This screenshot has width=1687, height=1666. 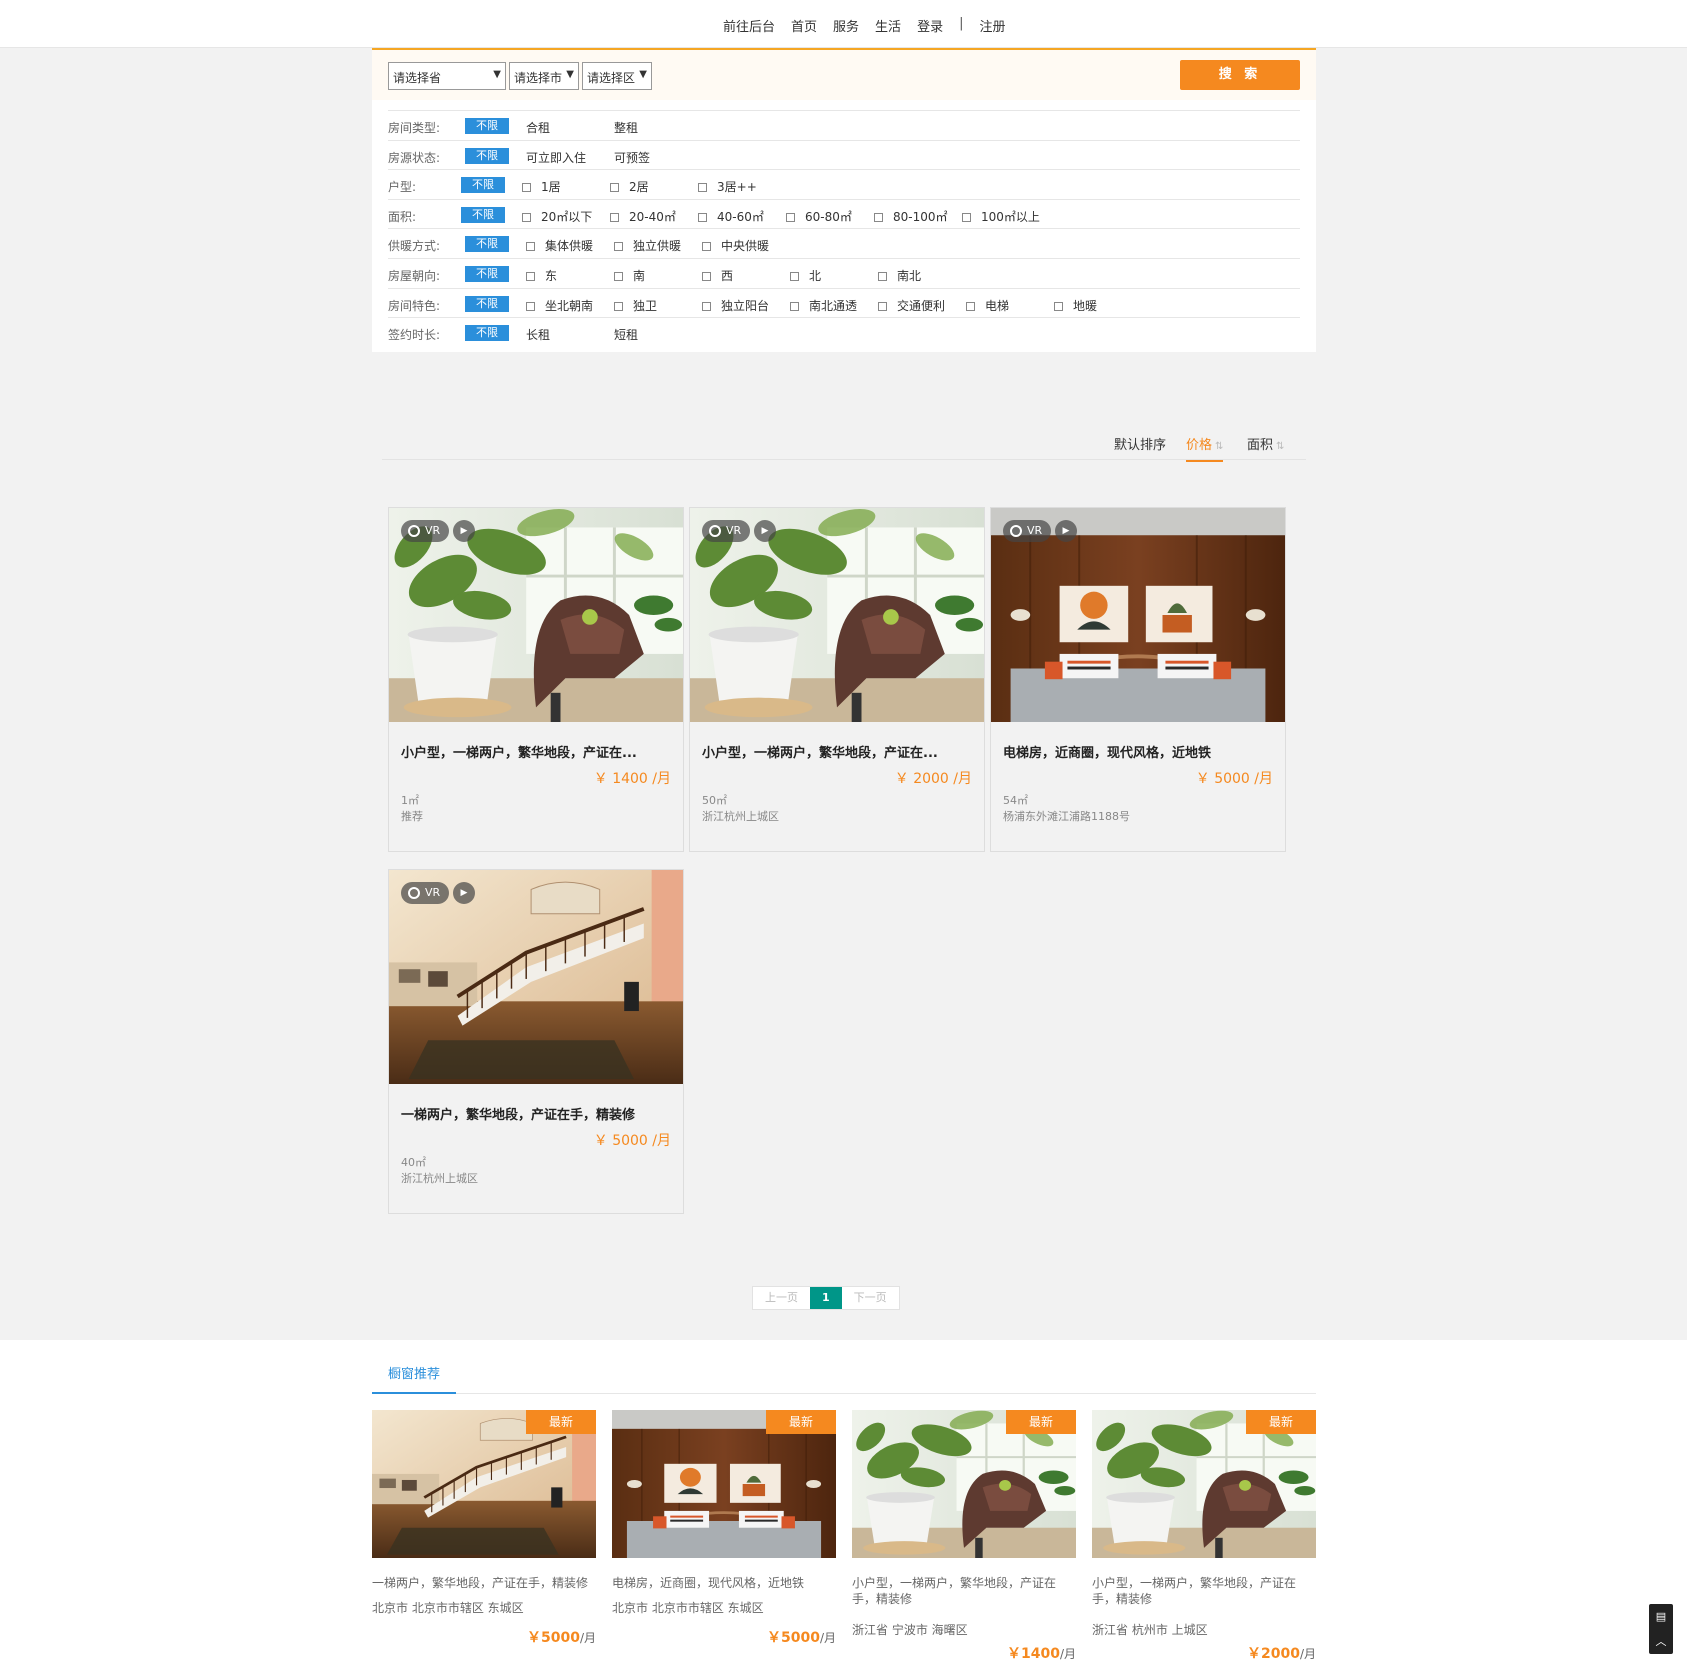 I want to click on page-1-button: 1, so click(x=826, y=1298).